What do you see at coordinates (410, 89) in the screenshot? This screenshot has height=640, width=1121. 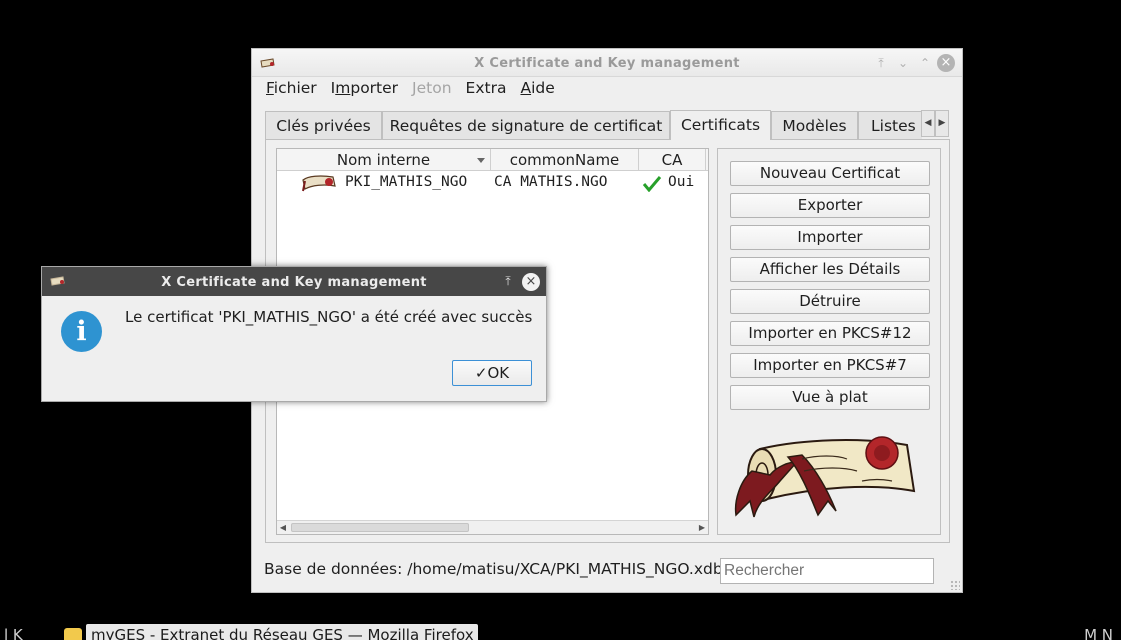 I see `menubar: Fichier Importer Jeton Extra Aide` at bounding box center [410, 89].